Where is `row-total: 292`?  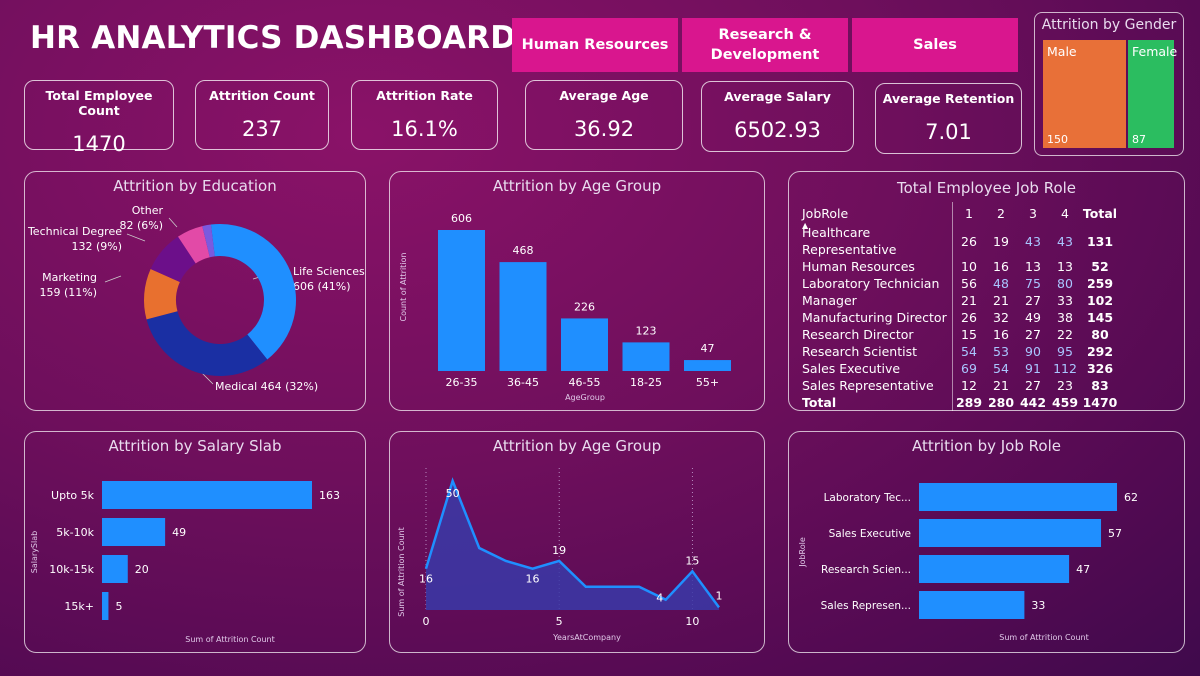 row-total: 292 is located at coordinates (1100, 351).